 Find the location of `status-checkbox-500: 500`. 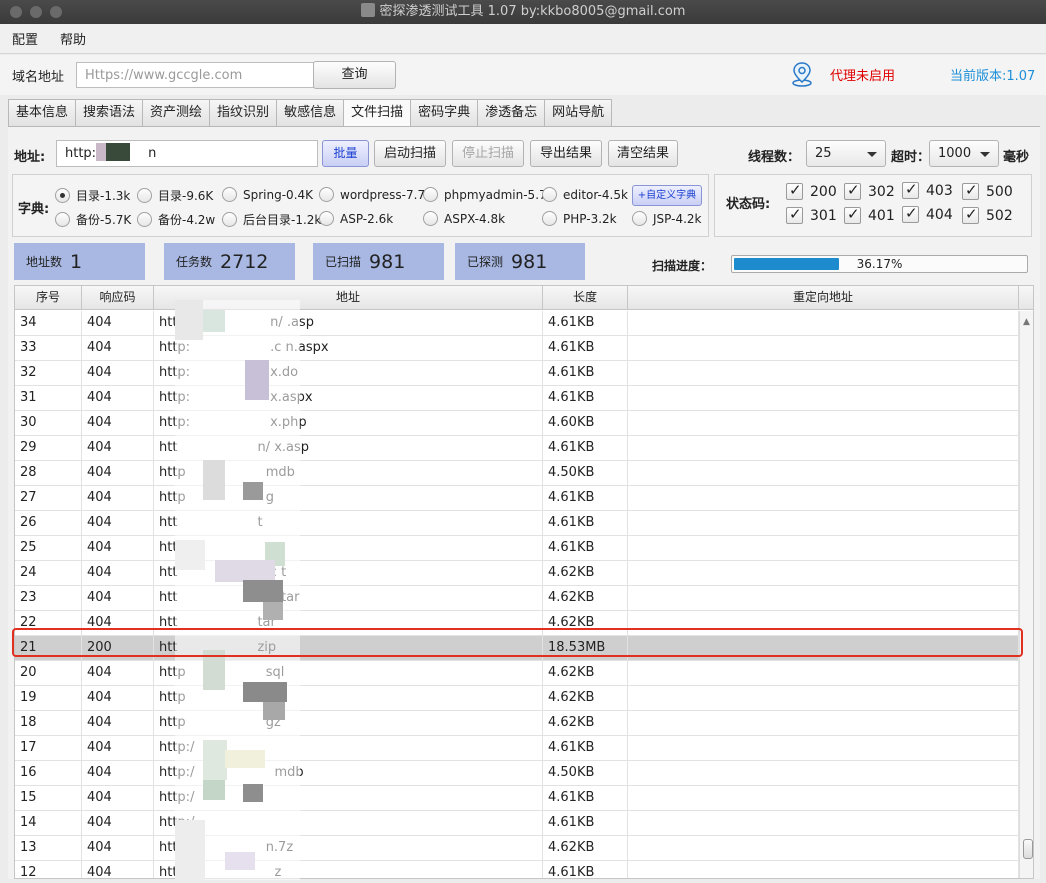

status-checkbox-500: 500 is located at coordinates (987, 190).